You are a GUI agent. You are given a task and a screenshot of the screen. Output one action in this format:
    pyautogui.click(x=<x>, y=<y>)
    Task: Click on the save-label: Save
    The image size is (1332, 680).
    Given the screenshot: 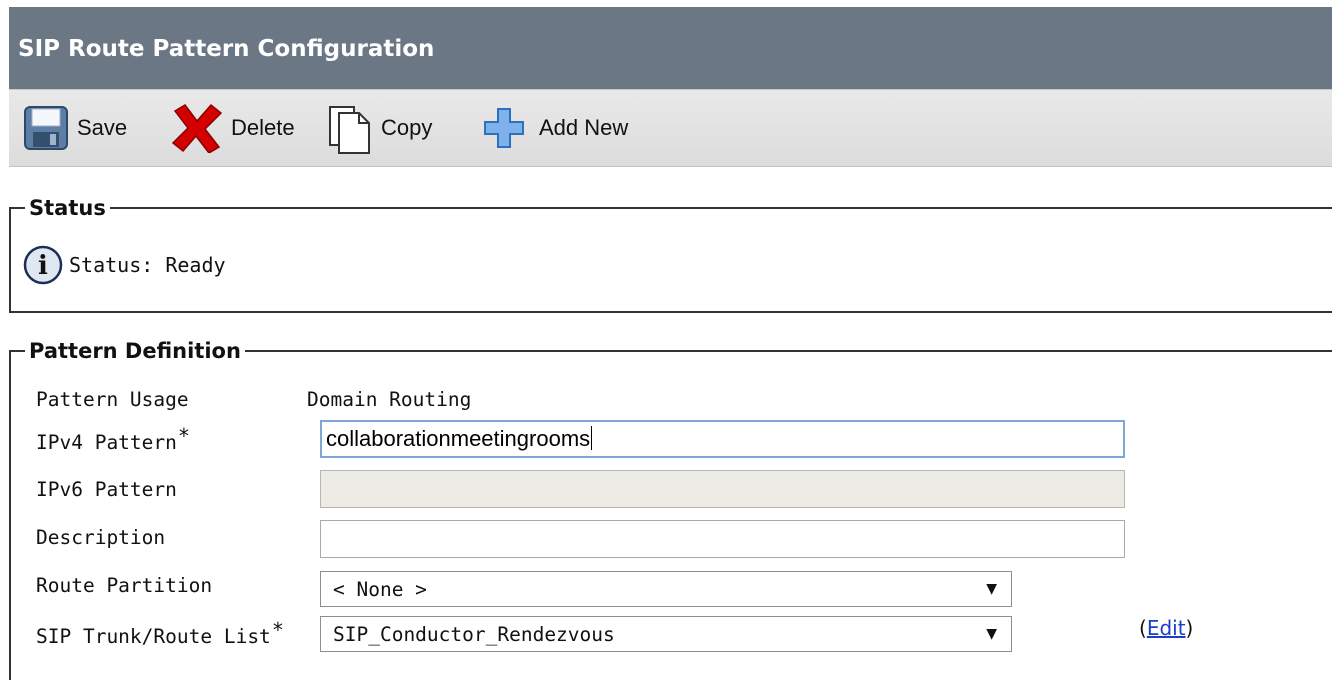 What is the action you would take?
    pyautogui.click(x=102, y=127)
    